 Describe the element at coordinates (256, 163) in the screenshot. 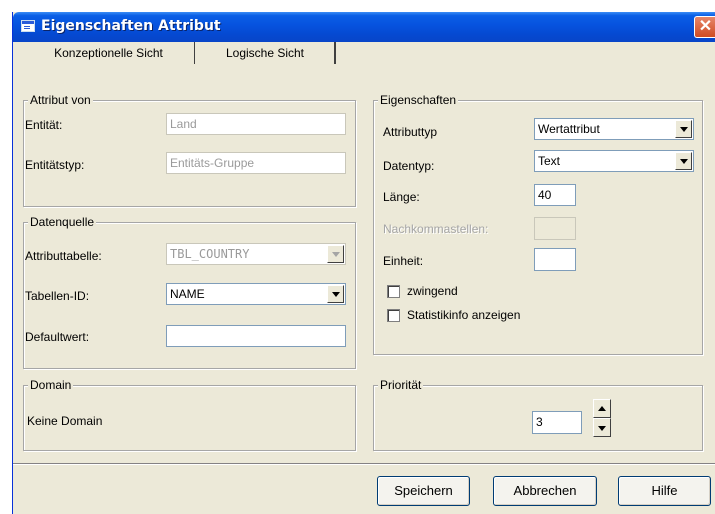

I see `entitaetstyp-field: Entitäts-Gruppe` at that location.